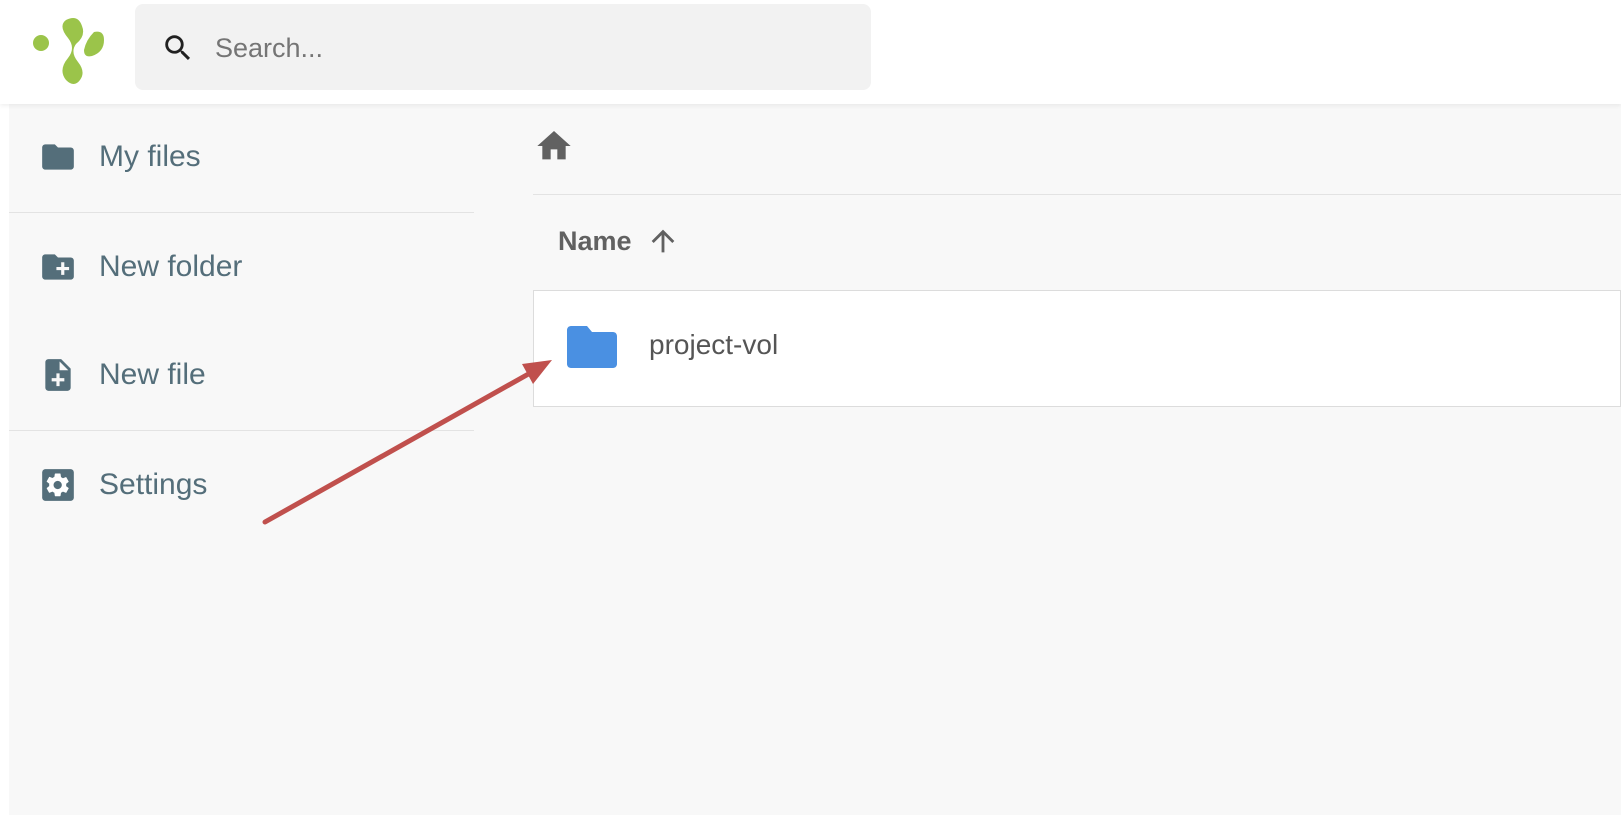 The width and height of the screenshot is (1621, 815). I want to click on sidebar-item-new-file: New file, so click(241, 375).